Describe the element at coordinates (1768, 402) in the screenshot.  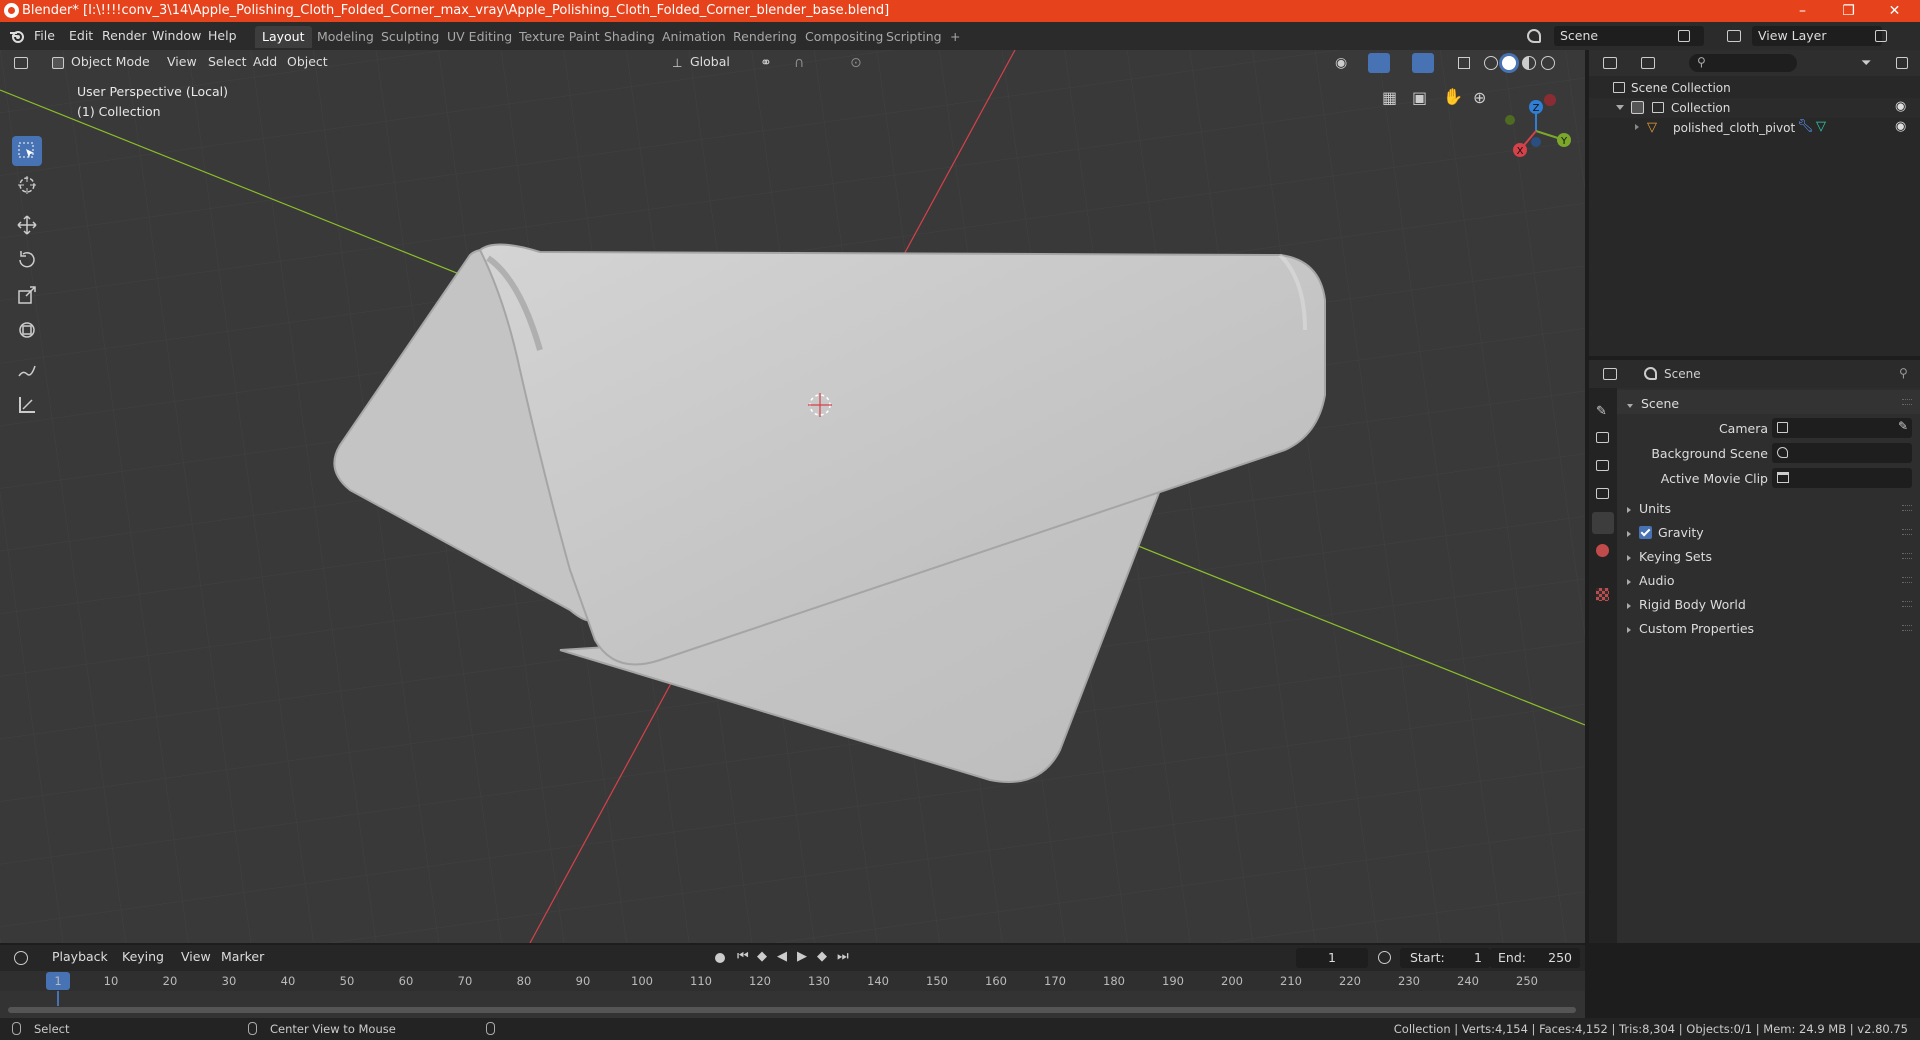
I see `scene-panel-header: Scene` at that location.